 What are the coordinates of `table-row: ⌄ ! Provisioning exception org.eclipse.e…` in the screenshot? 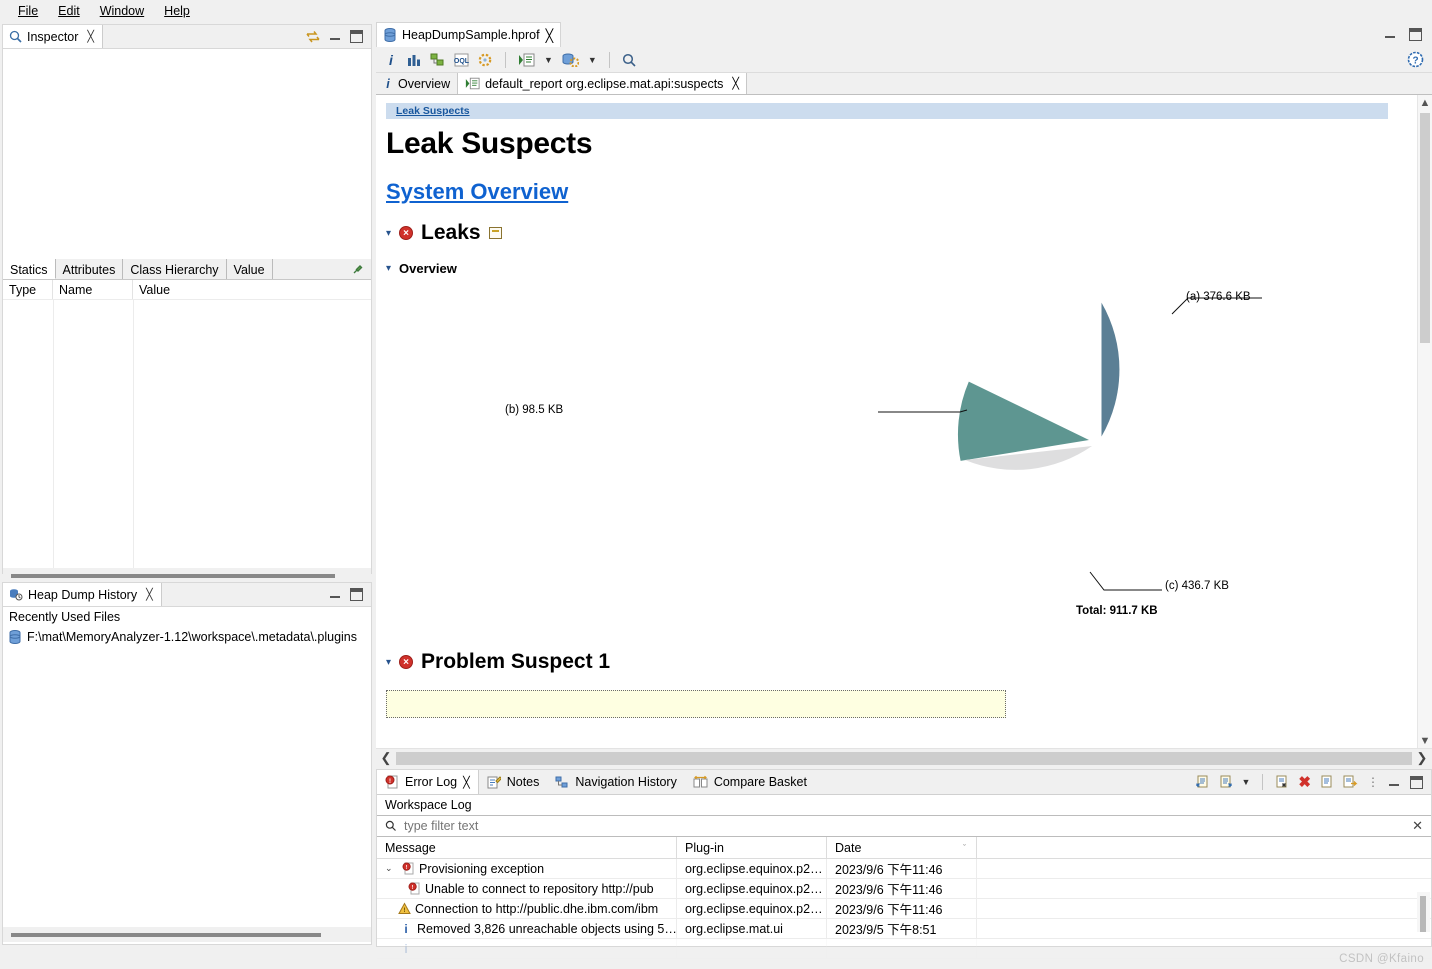 It's located at (904, 869).